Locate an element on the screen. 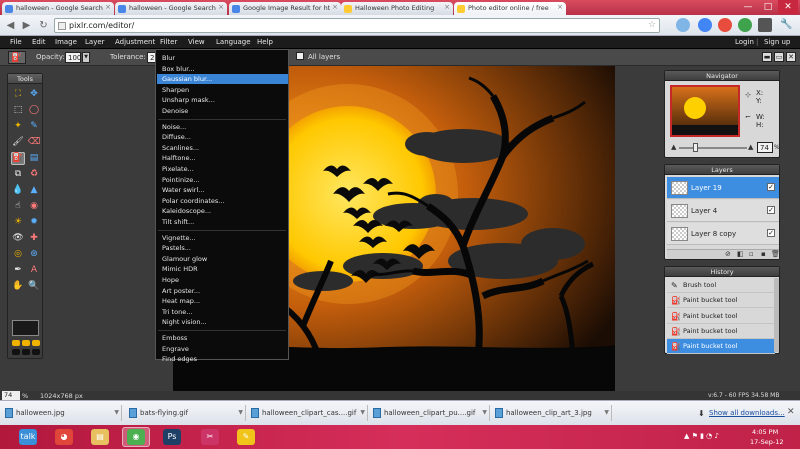 The height and width of the screenshot is (449, 800). star-icon: ☆ is located at coordinates (652, 25).